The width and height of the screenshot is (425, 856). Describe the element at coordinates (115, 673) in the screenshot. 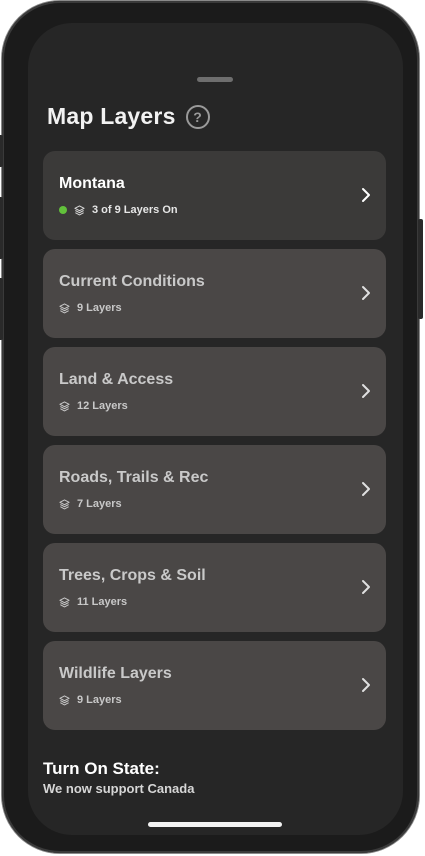

I see `card-title: Wildlife Layers` at that location.